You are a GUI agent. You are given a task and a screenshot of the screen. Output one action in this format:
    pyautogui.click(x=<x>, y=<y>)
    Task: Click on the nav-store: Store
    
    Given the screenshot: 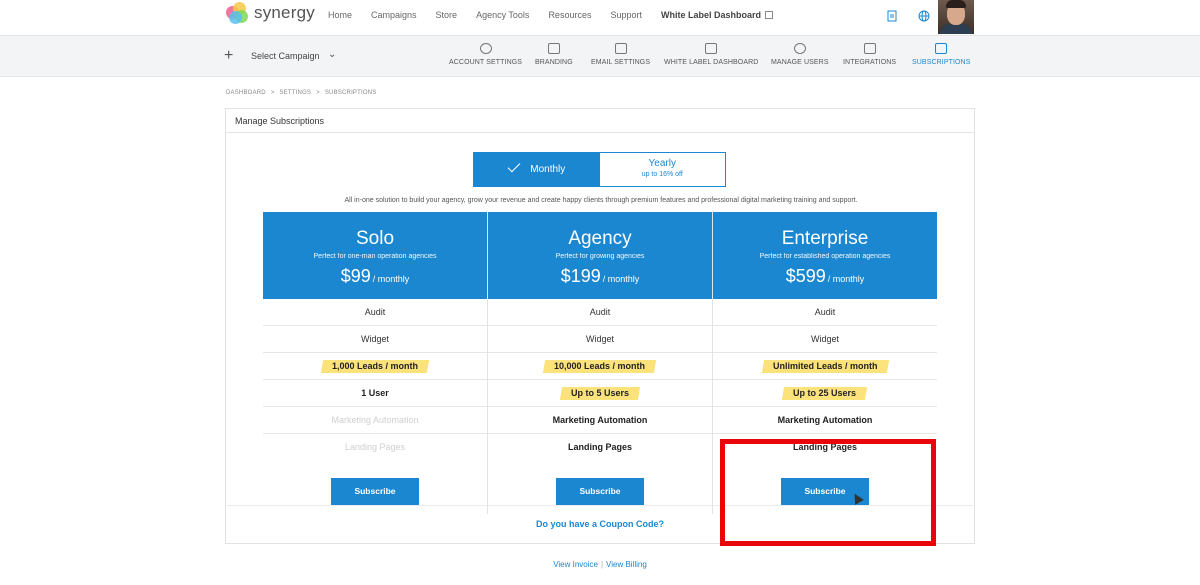 What is the action you would take?
    pyautogui.click(x=447, y=15)
    